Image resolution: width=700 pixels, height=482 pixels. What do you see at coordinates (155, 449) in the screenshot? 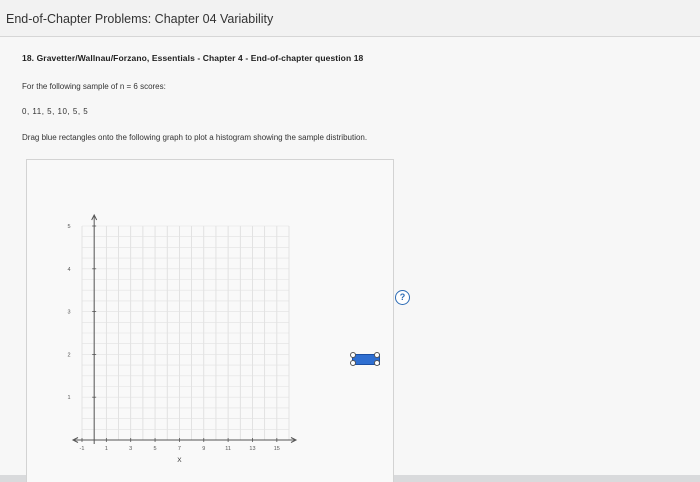
I see `x-tick-label: 5` at bounding box center [155, 449].